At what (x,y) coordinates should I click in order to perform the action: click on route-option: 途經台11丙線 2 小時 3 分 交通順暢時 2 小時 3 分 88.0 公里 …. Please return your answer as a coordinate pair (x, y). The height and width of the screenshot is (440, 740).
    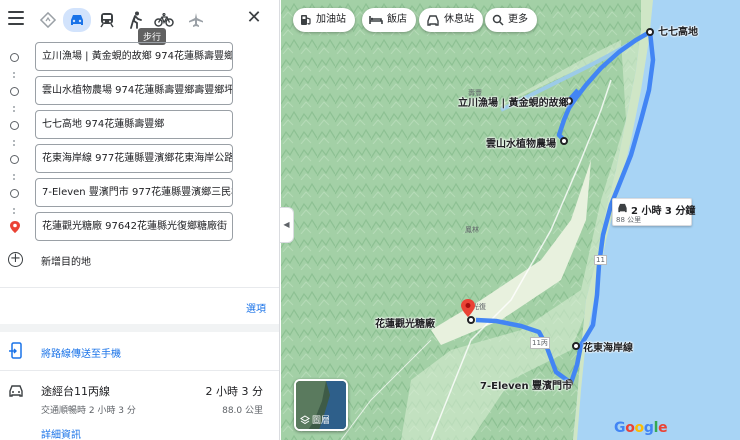
    Looking at the image, I should click on (139, 410).